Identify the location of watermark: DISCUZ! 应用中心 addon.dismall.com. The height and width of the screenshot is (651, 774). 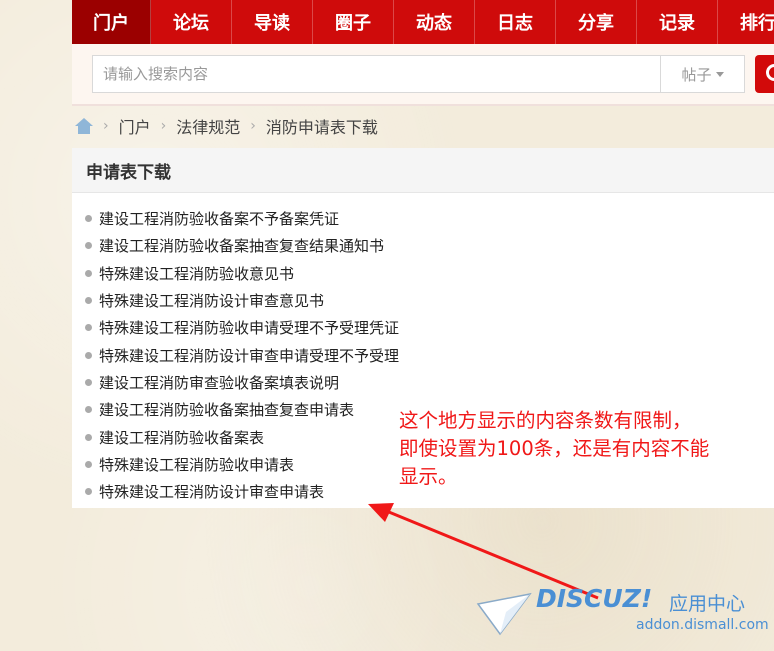
(625, 617).